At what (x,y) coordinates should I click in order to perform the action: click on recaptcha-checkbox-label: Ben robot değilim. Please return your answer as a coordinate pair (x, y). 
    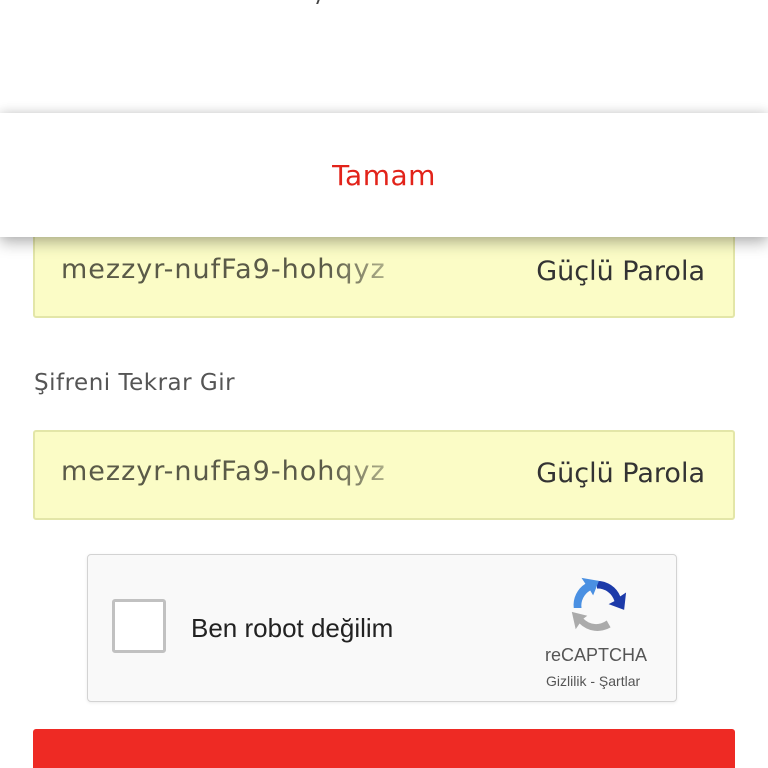
    Looking at the image, I should click on (292, 628).